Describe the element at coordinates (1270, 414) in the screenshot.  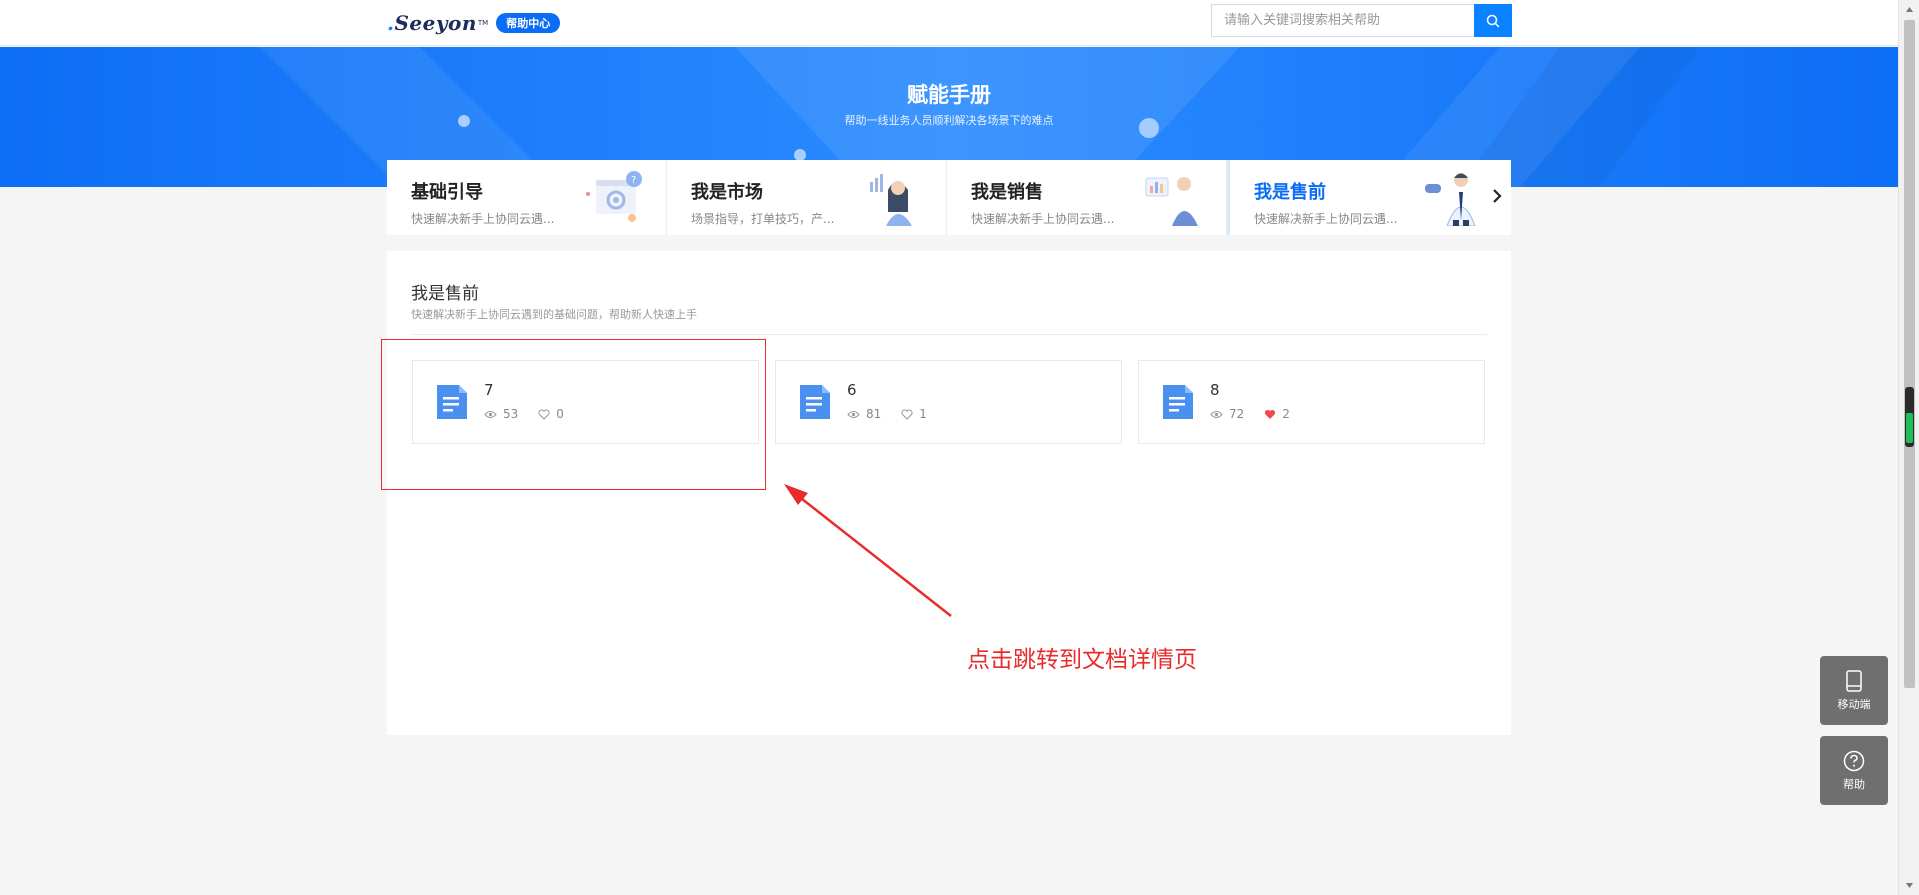
I see `heart-filled-icon` at that location.